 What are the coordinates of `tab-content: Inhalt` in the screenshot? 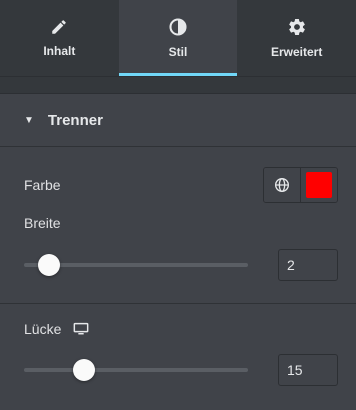 It's located at (59, 38).